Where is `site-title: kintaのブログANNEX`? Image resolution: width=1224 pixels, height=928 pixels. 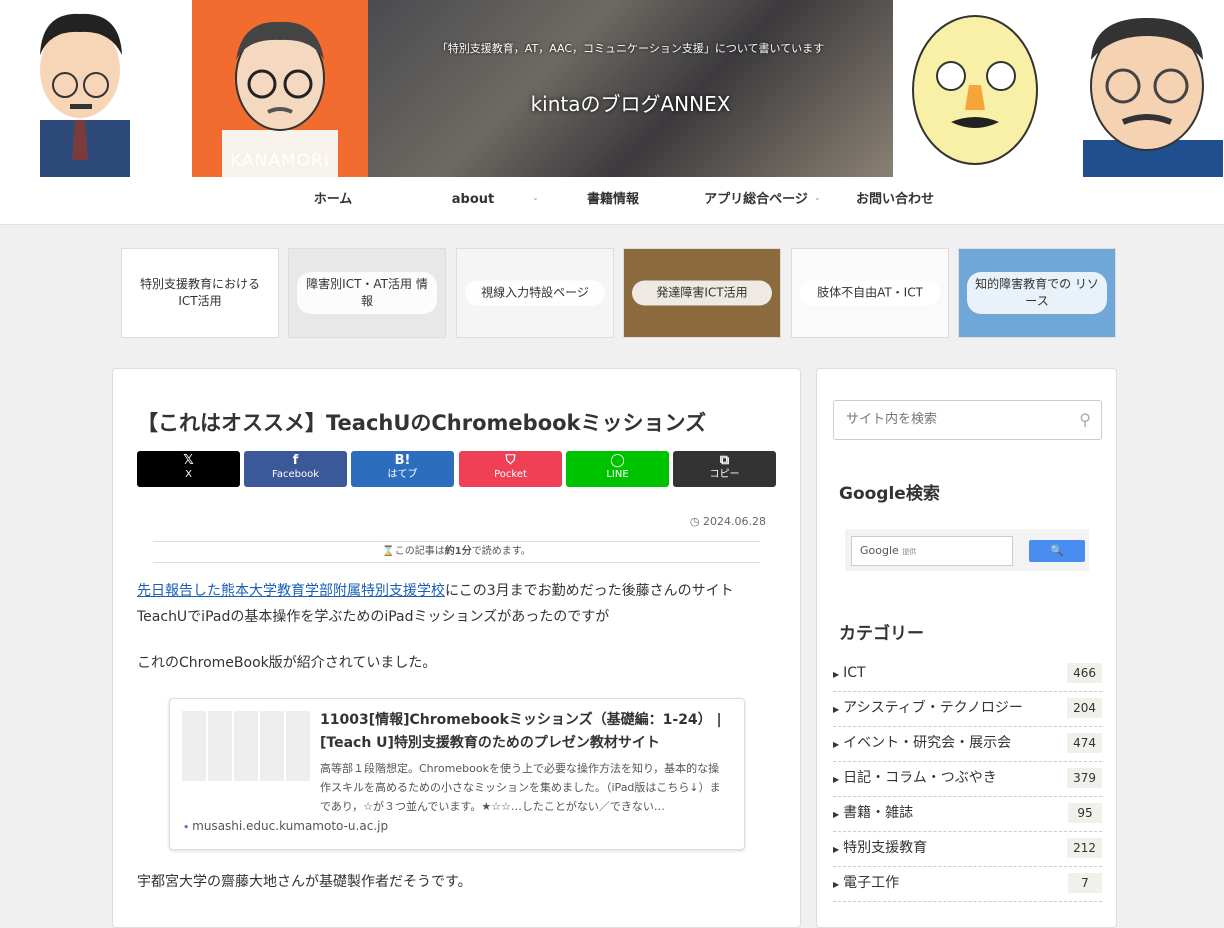 site-title: kintaのブログANNEX is located at coordinates (630, 102).